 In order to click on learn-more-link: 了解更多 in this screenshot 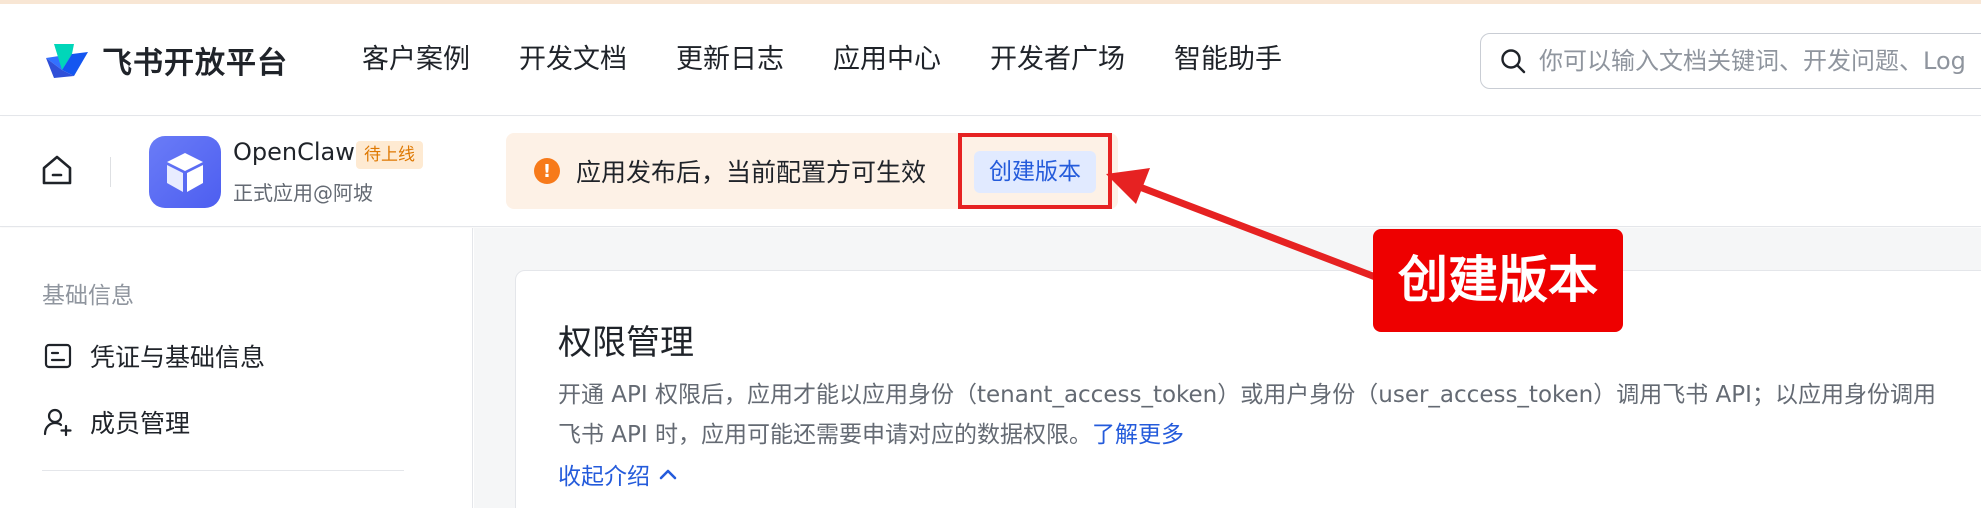, I will do `click(1138, 435)`.